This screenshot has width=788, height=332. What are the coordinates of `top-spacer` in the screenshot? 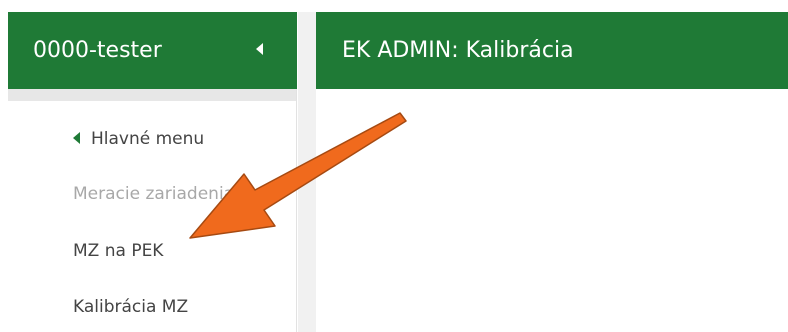 It's located at (394, 6).